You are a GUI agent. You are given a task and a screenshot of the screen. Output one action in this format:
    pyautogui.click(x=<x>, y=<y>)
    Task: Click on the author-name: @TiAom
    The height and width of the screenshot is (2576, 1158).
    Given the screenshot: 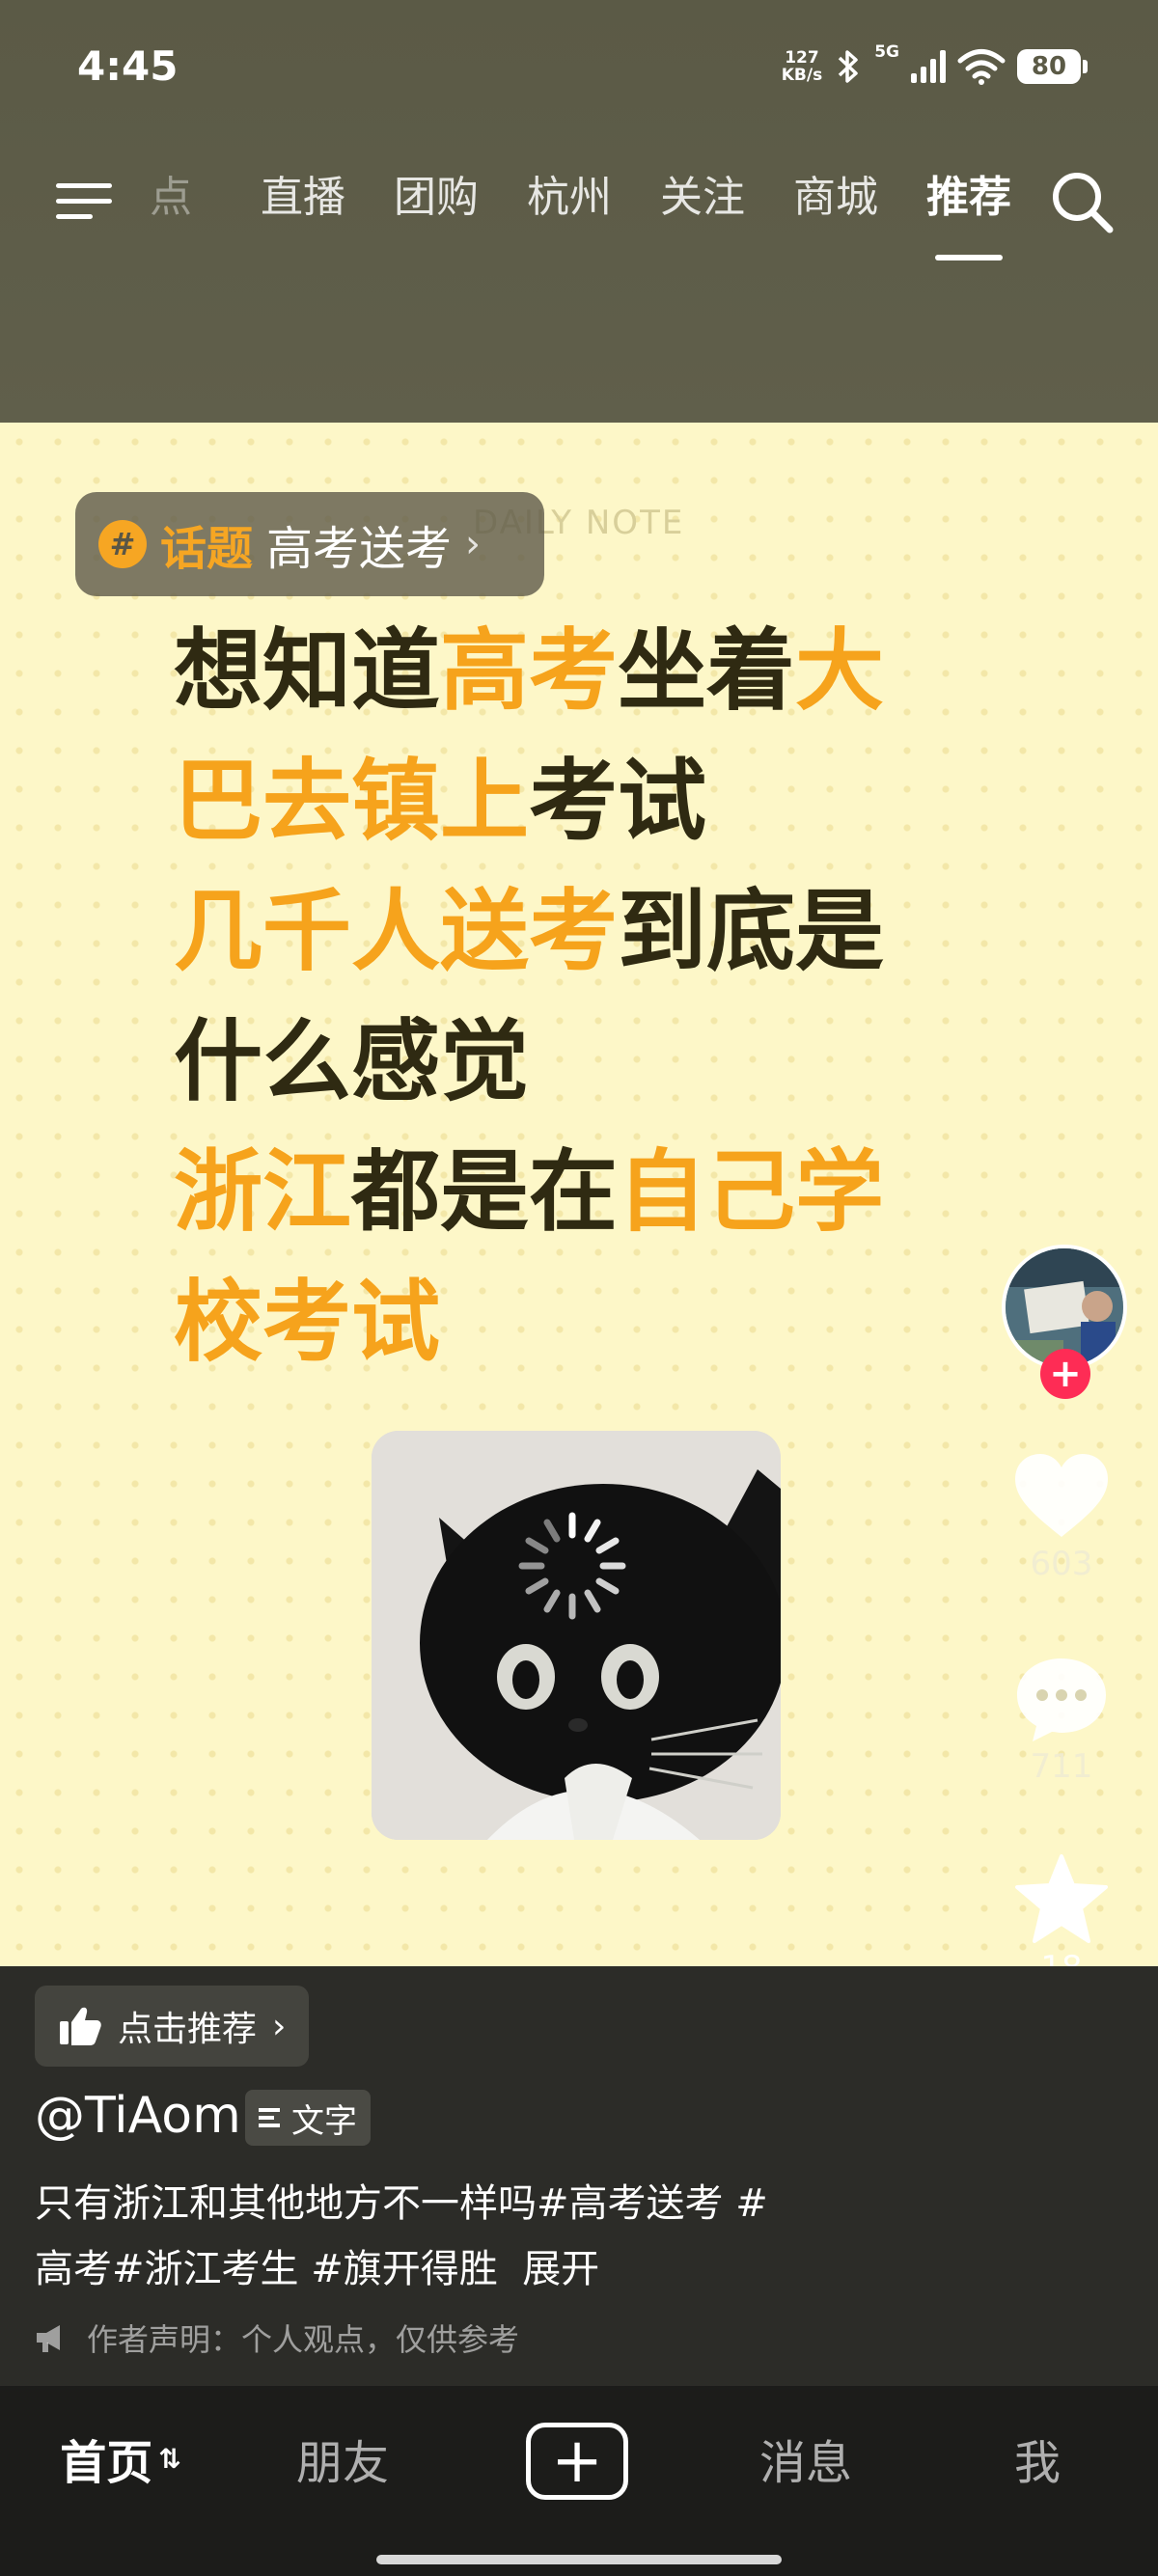 What is the action you would take?
    pyautogui.click(x=138, y=2116)
    